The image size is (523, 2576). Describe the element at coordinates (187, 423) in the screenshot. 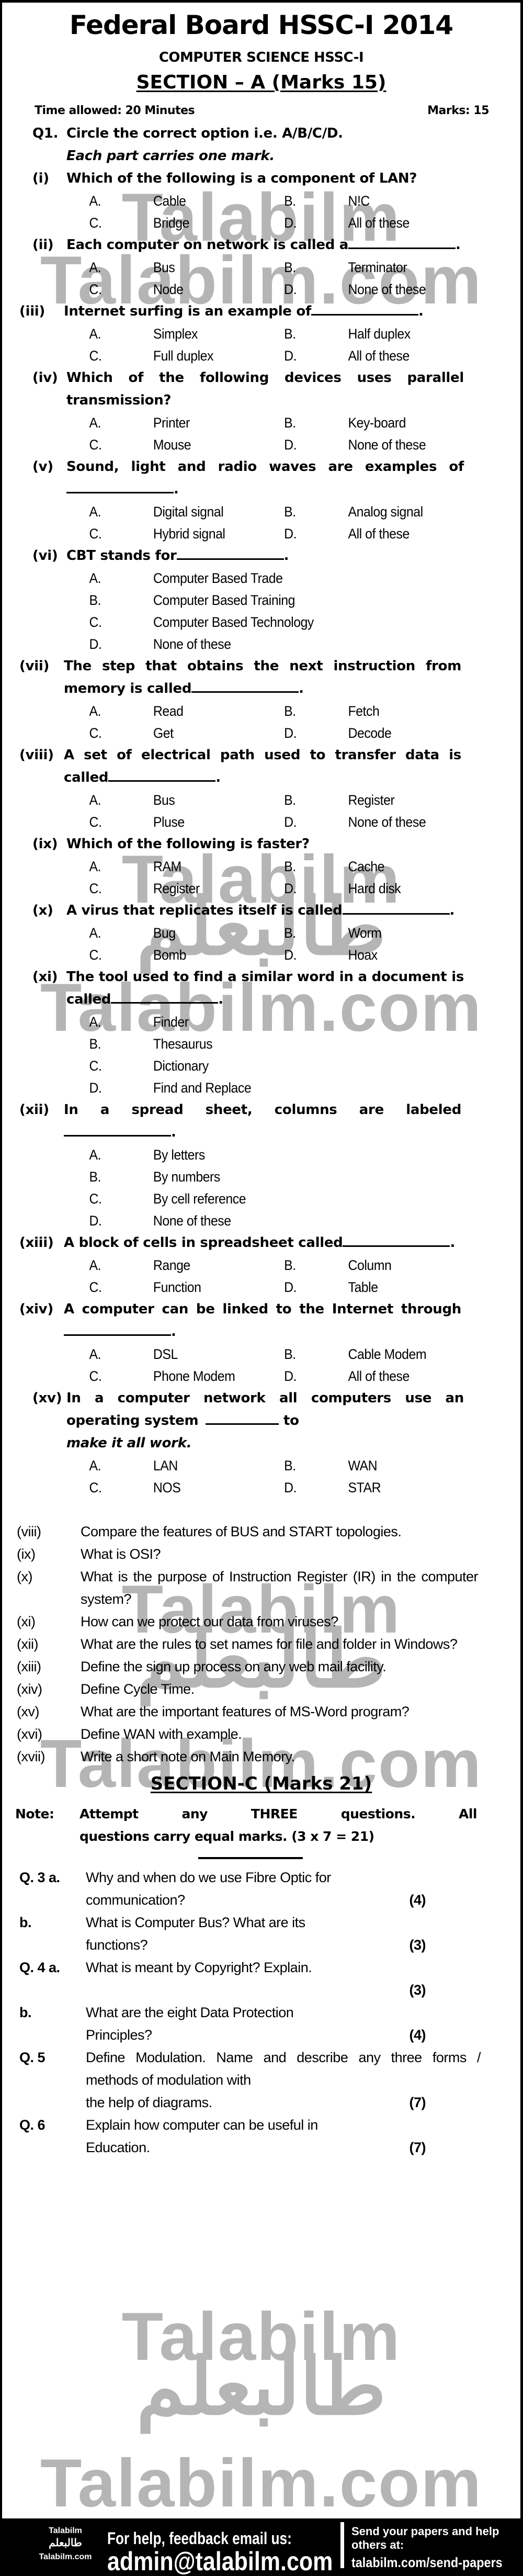

I see `option-a: A. Printer` at that location.